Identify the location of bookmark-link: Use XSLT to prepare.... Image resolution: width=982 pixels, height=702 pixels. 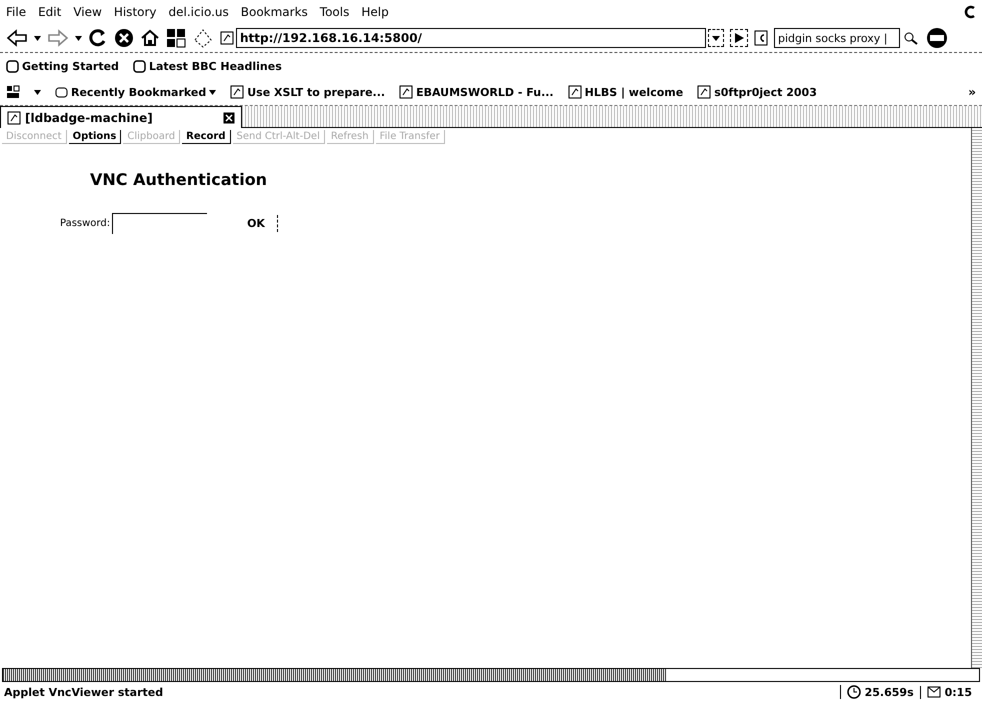
(308, 92).